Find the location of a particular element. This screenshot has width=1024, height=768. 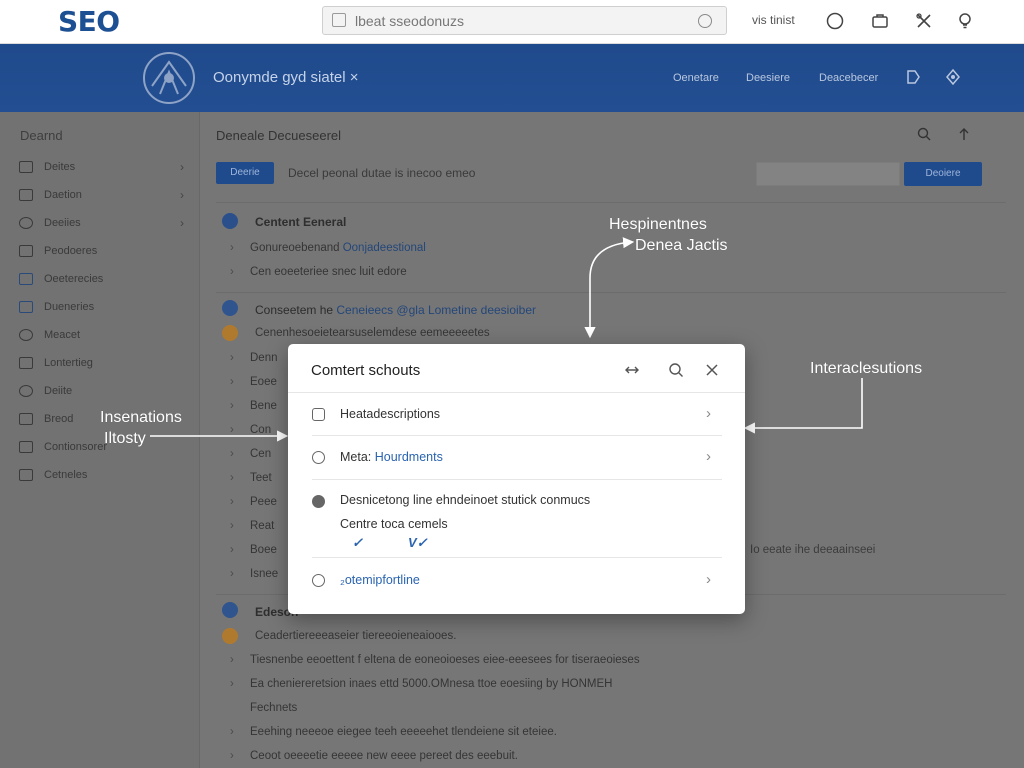

annotation-right: Interaclesutions is located at coordinates (866, 368).